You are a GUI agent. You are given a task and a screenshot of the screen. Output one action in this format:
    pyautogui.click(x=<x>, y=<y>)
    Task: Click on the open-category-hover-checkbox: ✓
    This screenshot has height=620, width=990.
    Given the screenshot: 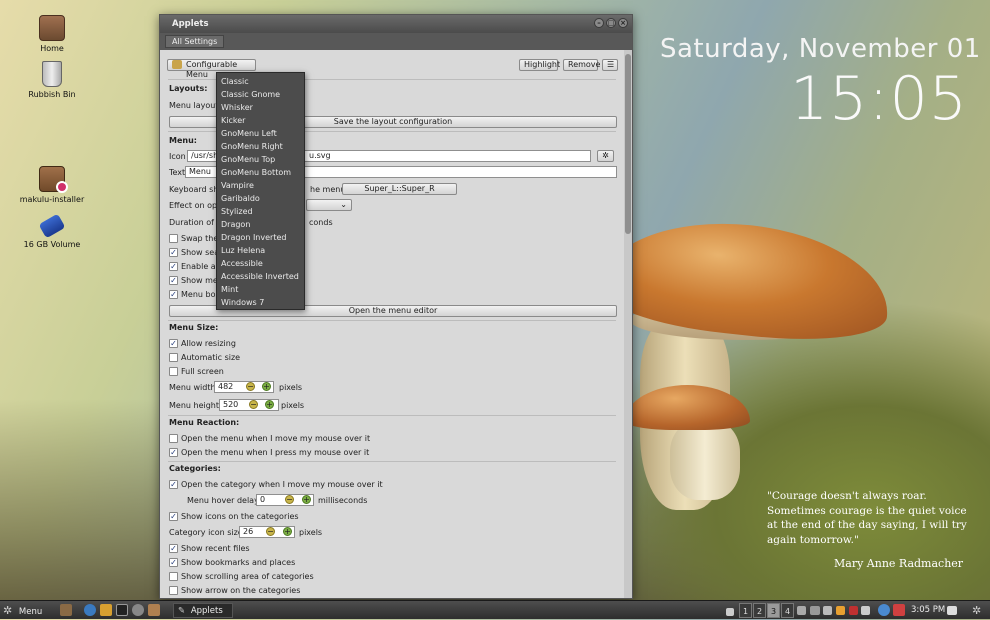 What is the action you would take?
    pyautogui.click(x=173, y=484)
    